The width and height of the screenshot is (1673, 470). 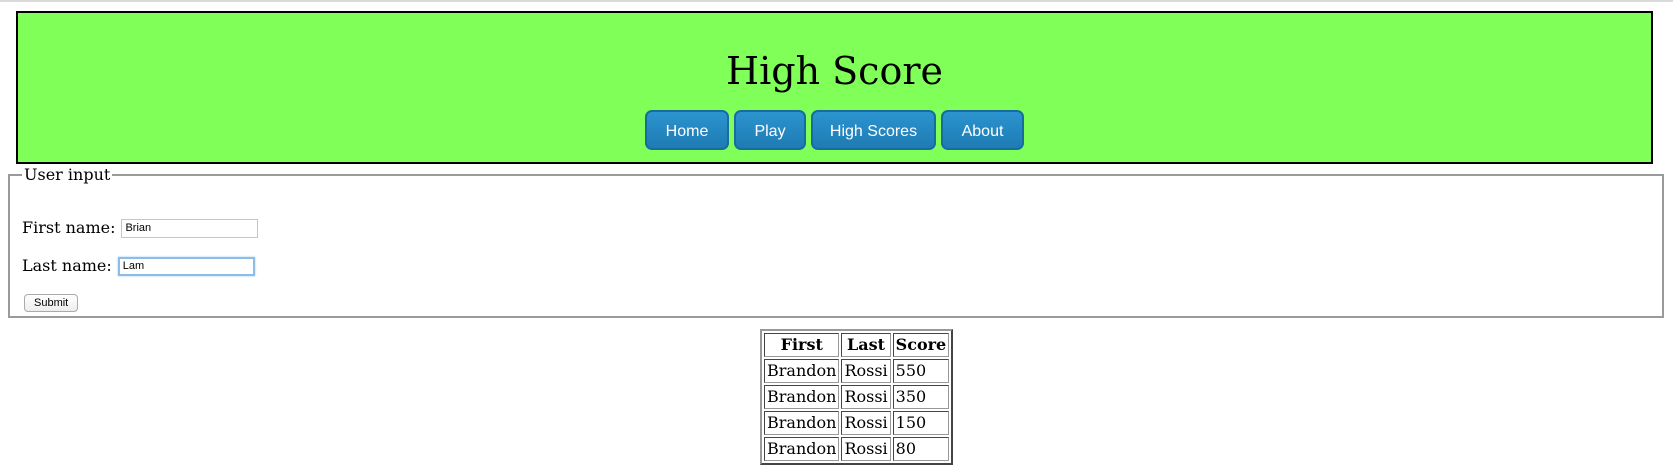 I want to click on last-name-input, so click(x=186, y=266).